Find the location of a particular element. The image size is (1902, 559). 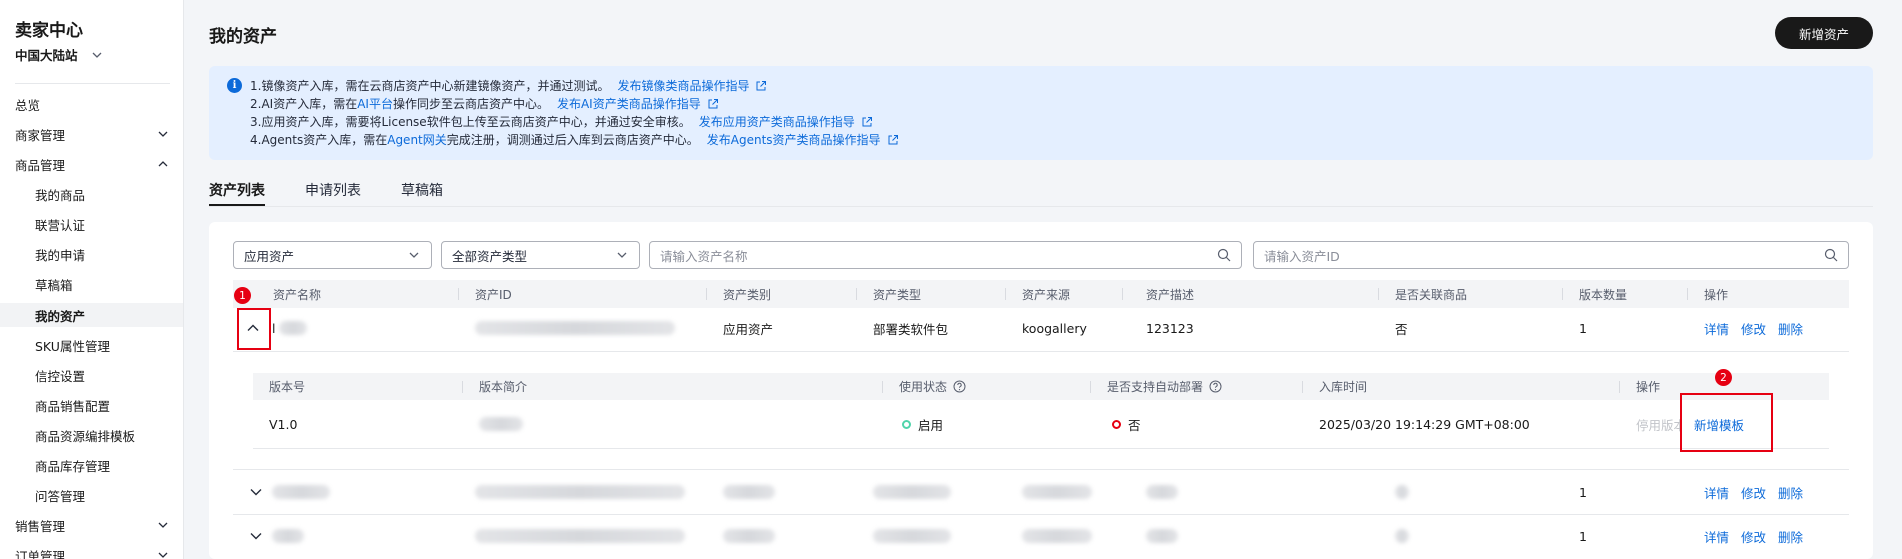

sidebar-item-my-products: 我的商品 is located at coordinates (102, 194).